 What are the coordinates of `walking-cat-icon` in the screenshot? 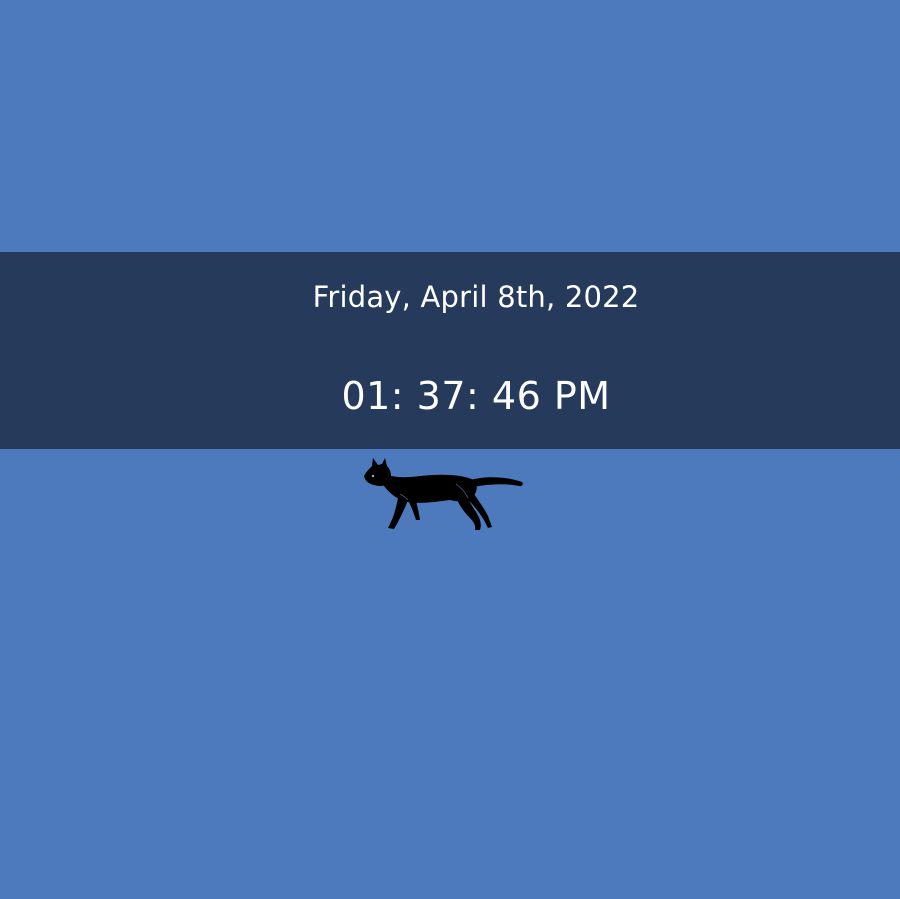 It's located at (443, 494).